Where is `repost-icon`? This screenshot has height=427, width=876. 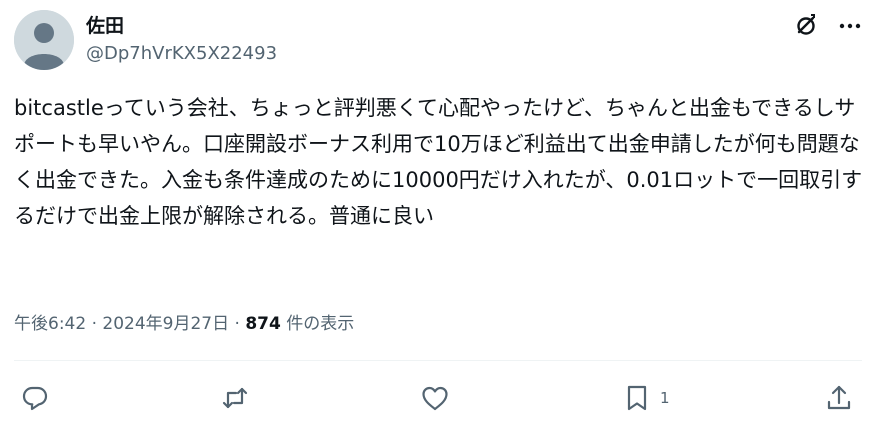
repost-icon is located at coordinates (235, 398).